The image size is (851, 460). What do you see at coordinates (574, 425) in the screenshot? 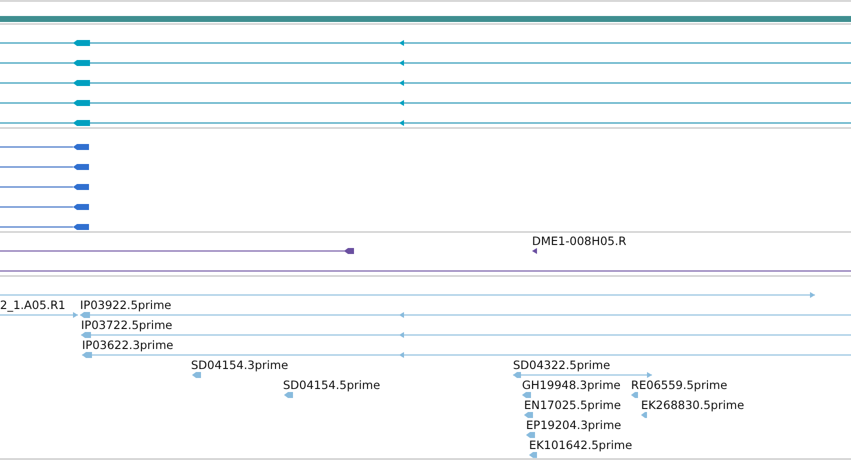
I see `feature-label: EP19204.3prime` at bounding box center [574, 425].